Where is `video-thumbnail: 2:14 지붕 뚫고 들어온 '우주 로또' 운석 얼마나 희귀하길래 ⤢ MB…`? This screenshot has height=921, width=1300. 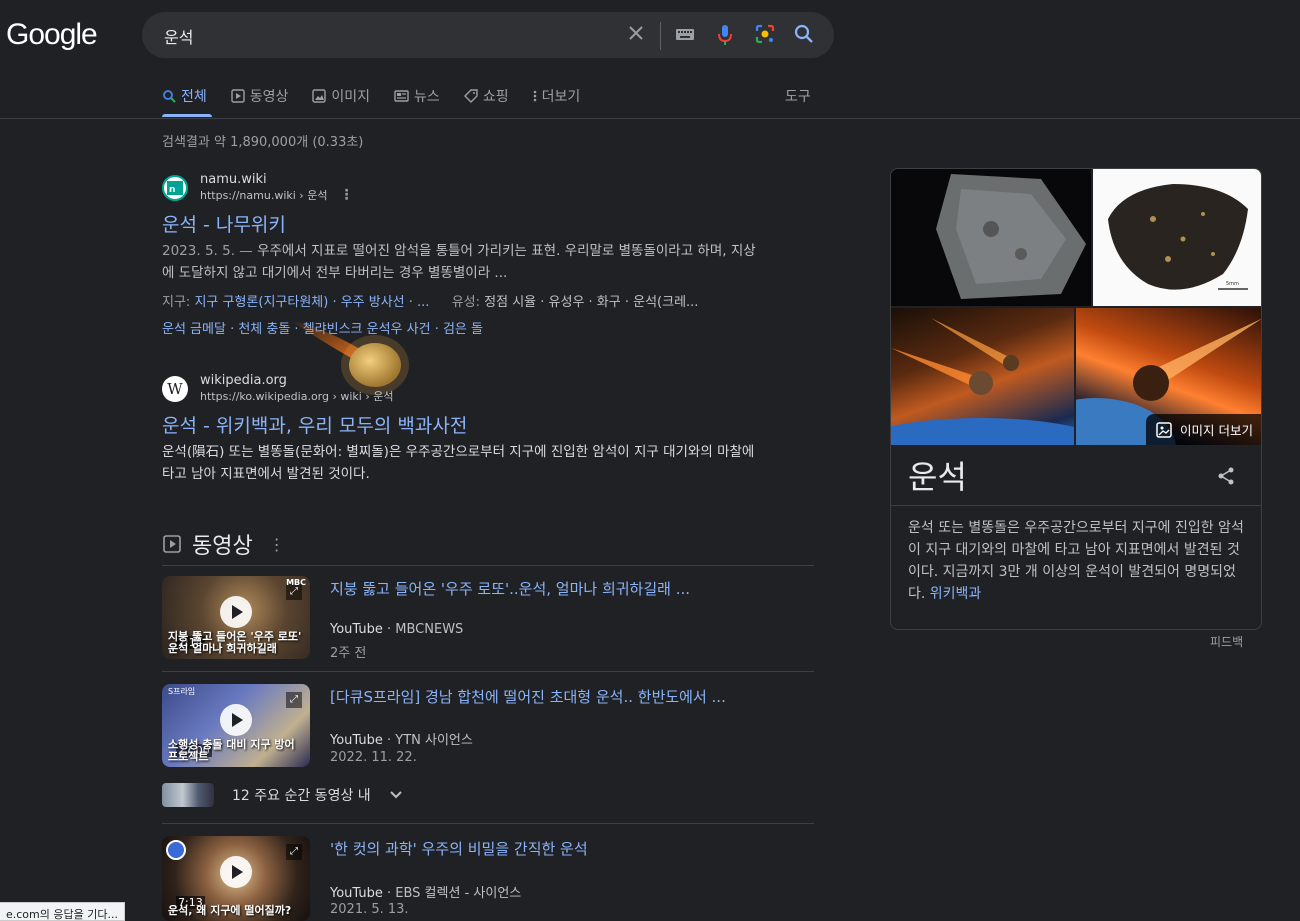
video-thumbnail: 2:14 지붕 뚫고 들어온 '우주 로또' 운석 얼마나 희귀하길래 ⤢ MB… is located at coordinates (236, 617).